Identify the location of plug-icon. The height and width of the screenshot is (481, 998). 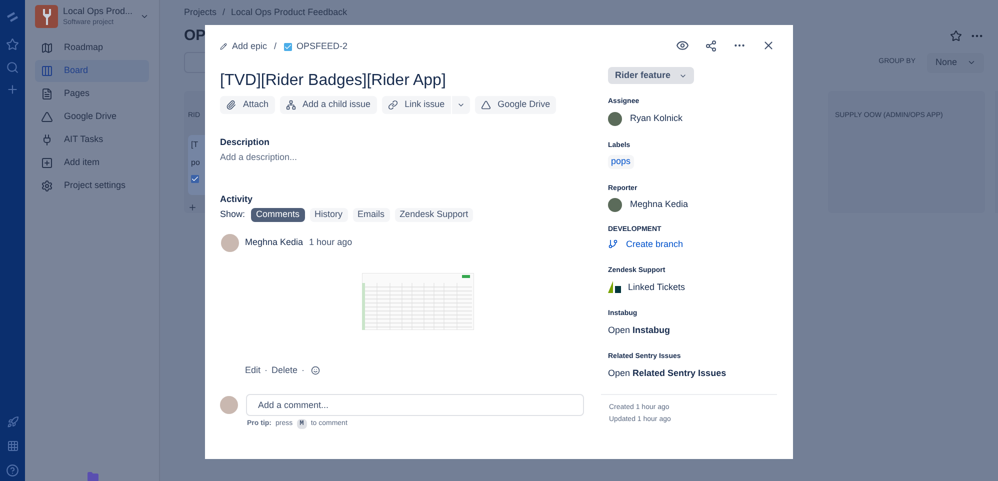
(47, 140).